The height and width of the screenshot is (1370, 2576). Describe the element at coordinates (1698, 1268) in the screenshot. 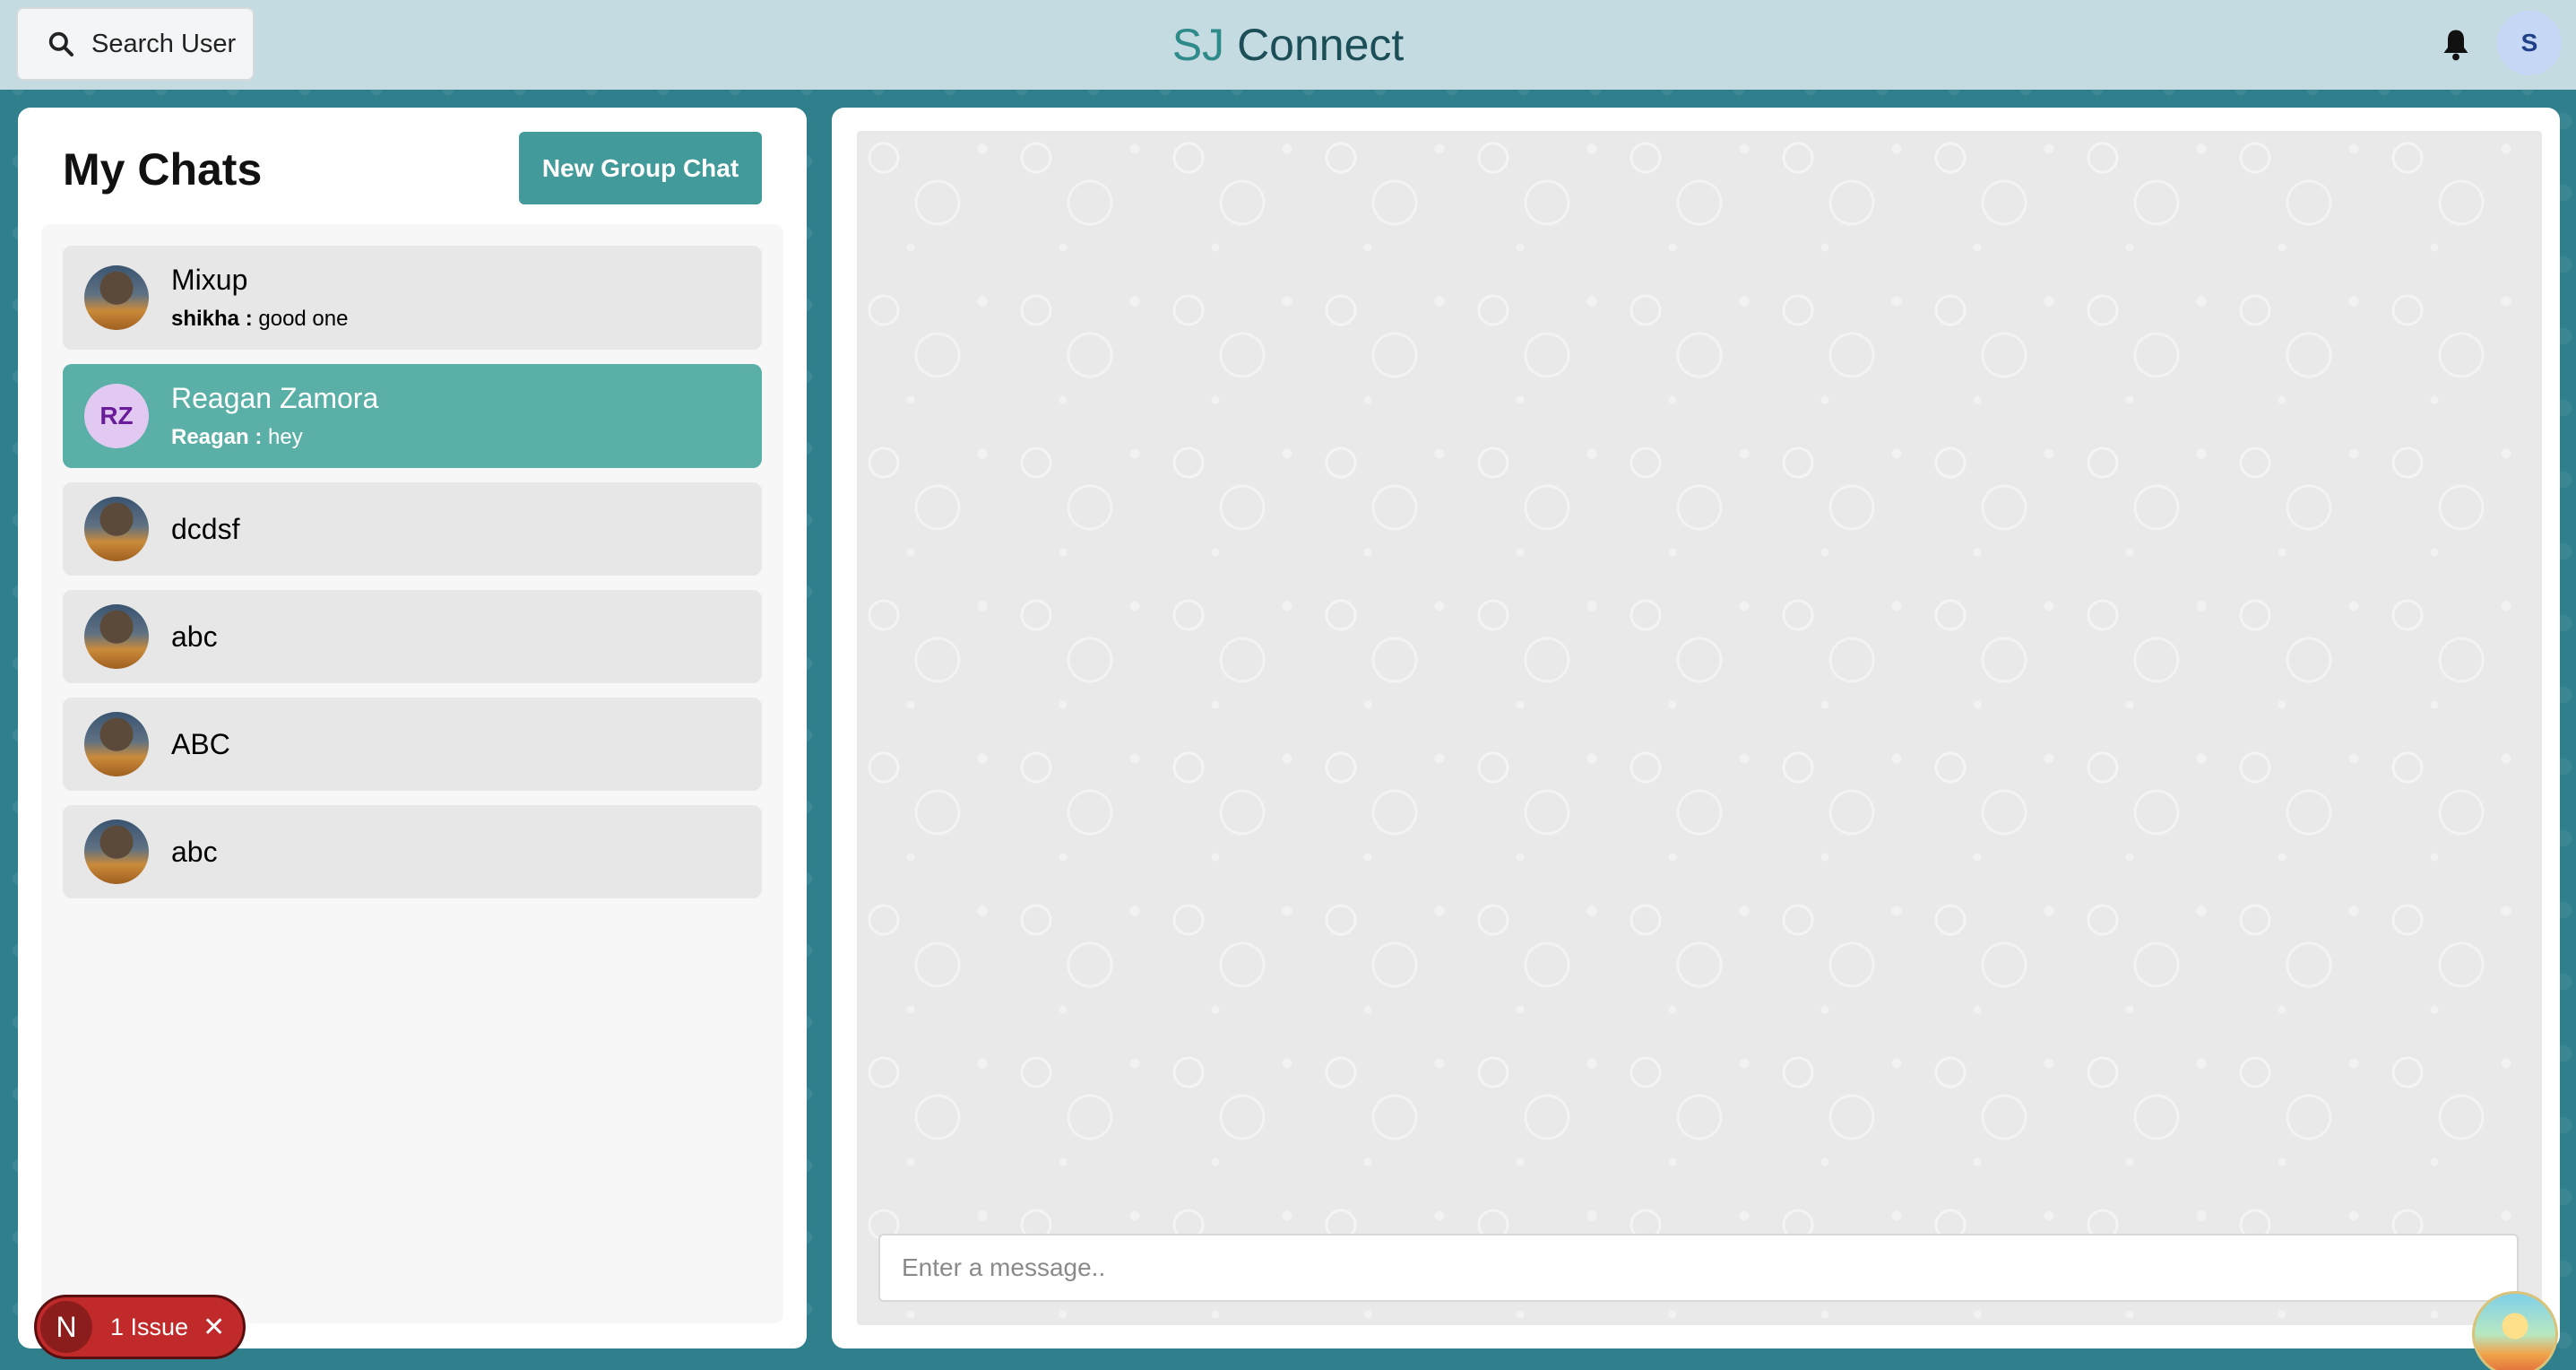

I see `message-input` at that location.